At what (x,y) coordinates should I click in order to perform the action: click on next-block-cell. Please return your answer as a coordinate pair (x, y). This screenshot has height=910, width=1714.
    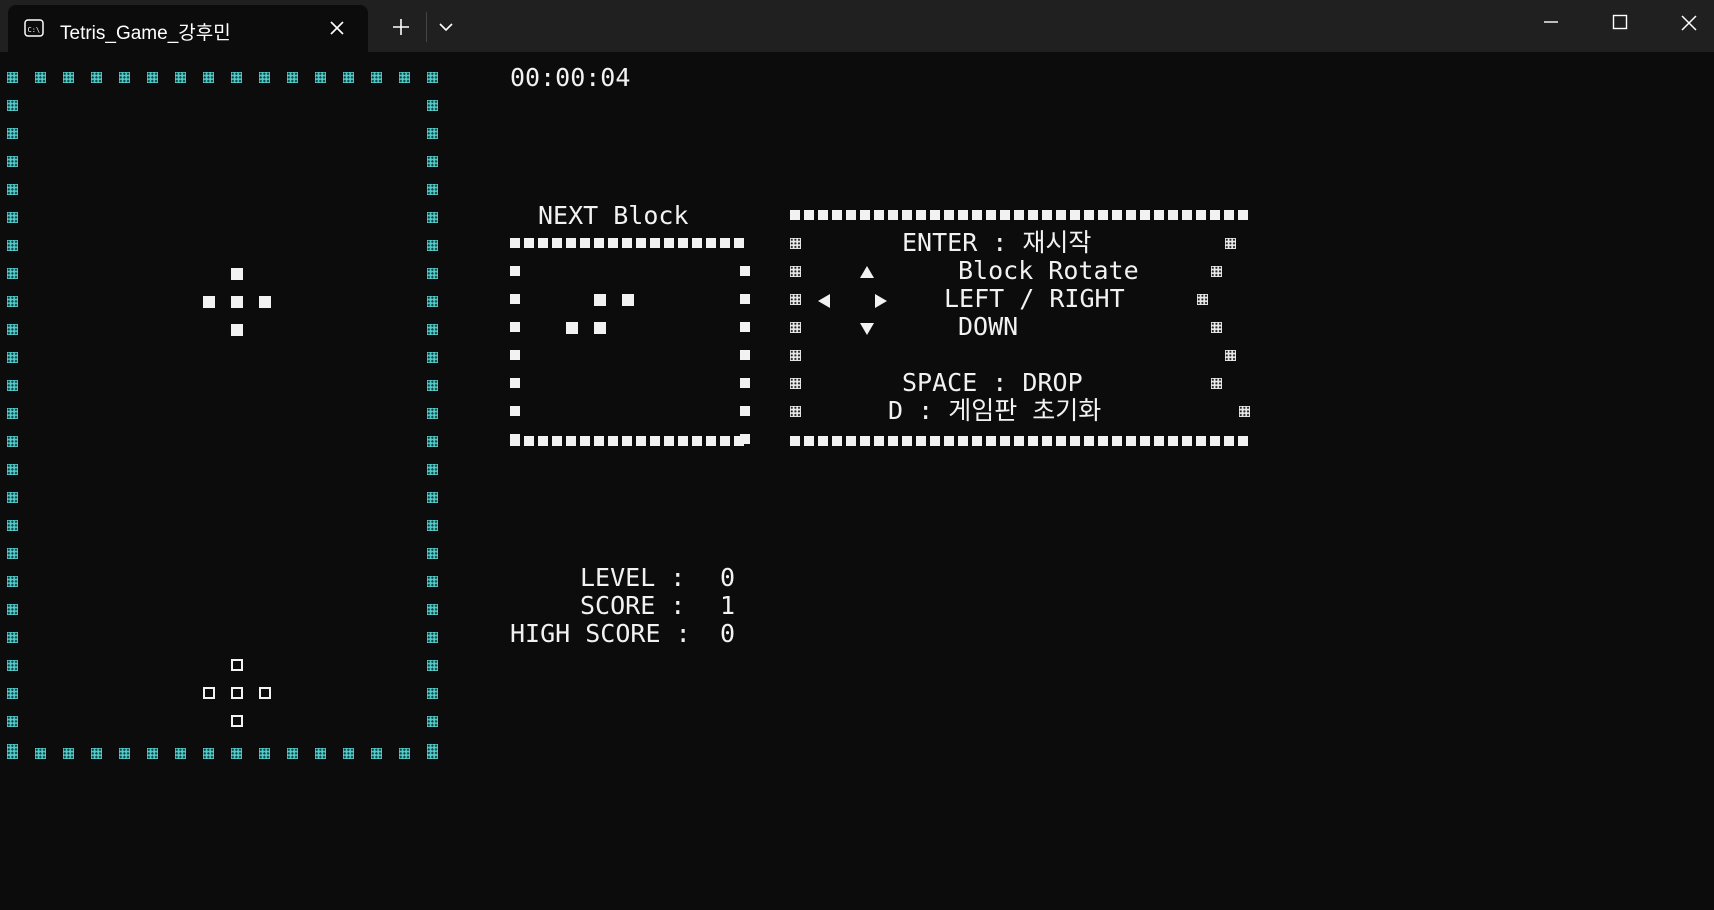
    Looking at the image, I should click on (600, 300).